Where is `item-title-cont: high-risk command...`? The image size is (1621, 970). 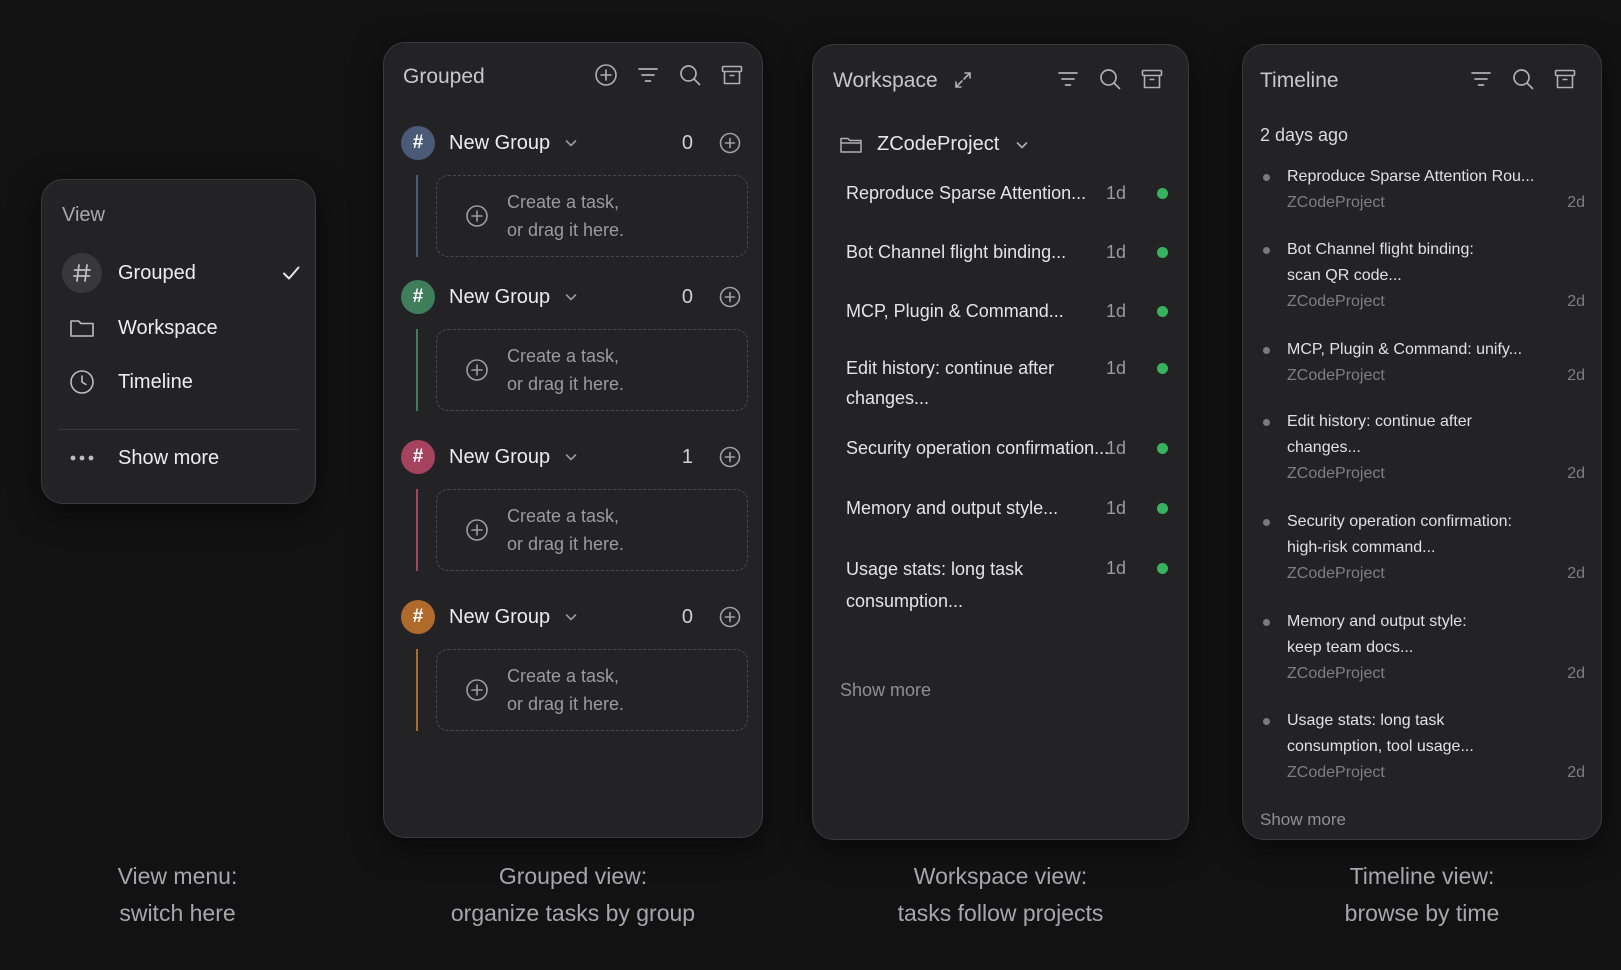 item-title-cont: high-risk command... is located at coordinates (1361, 547).